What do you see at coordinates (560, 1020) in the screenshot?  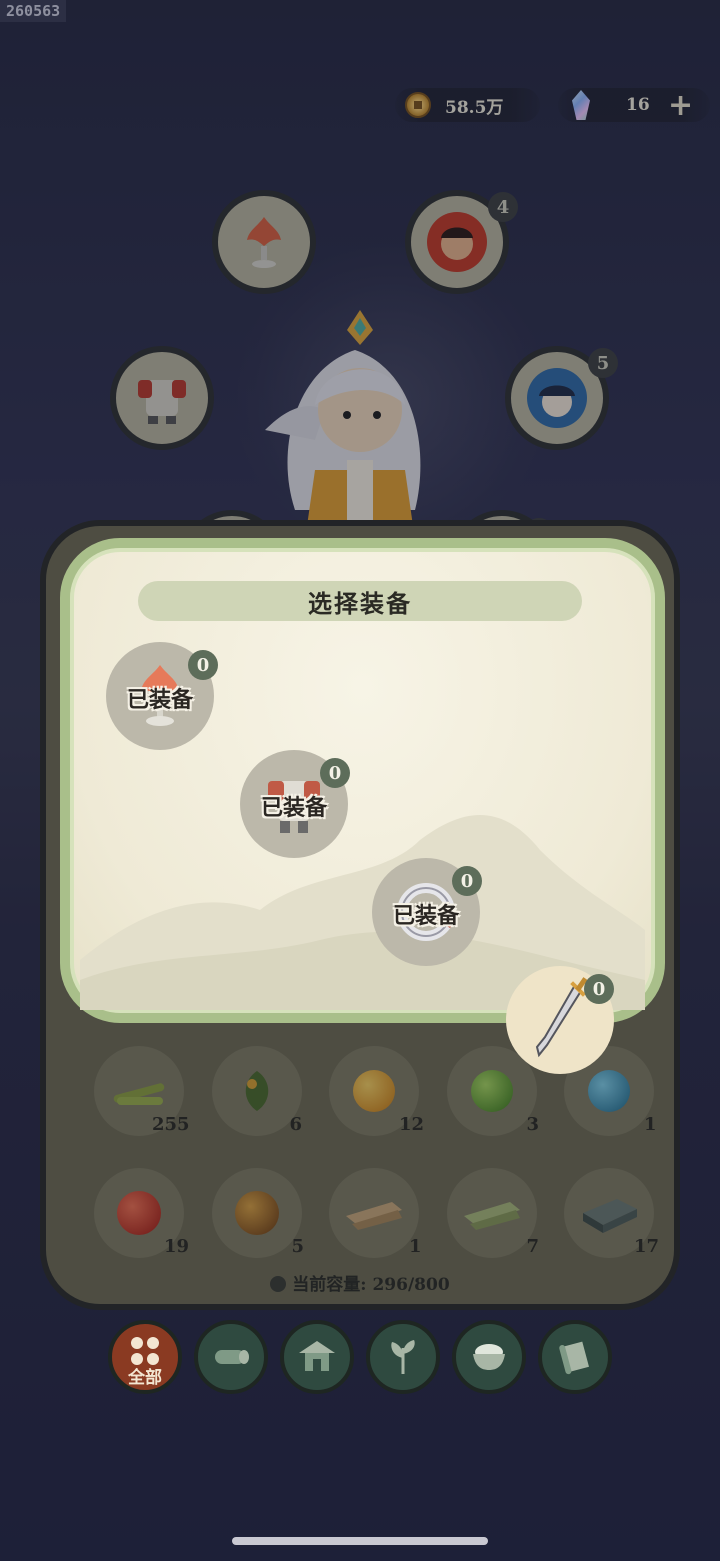 I see `equipment-sword: 0` at bounding box center [560, 1020].